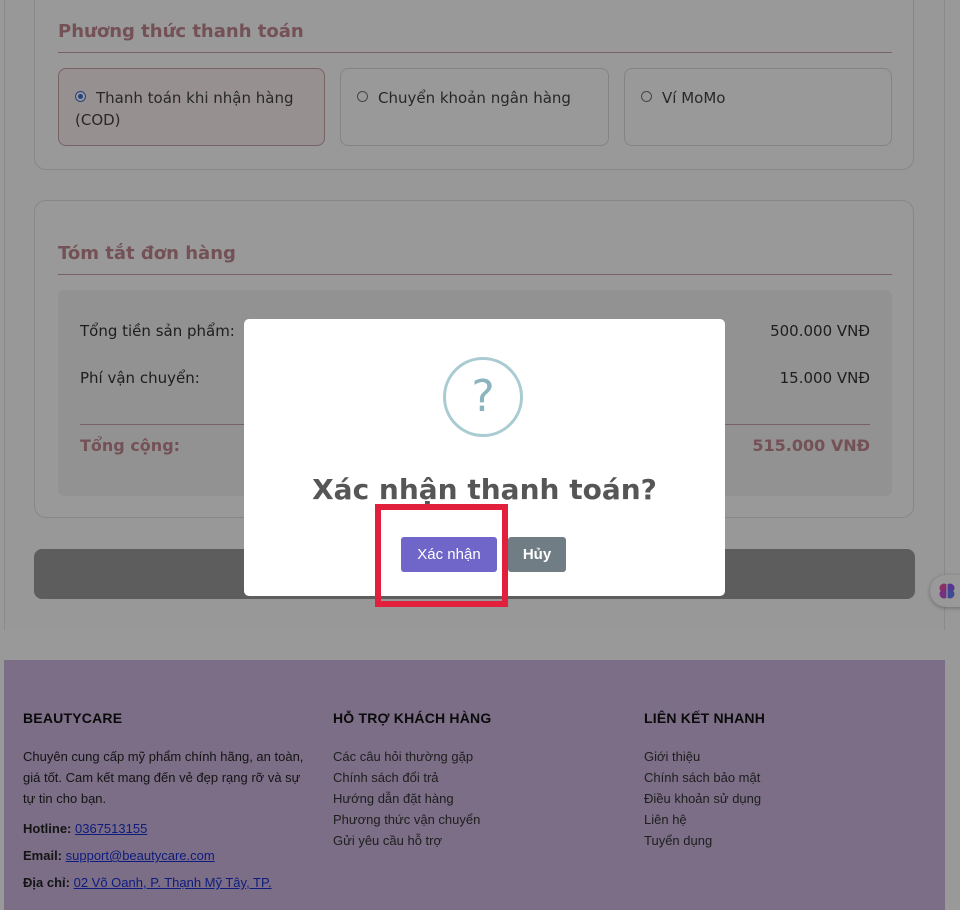 This screenshot has height=910, width=960. Describe the element at coordinates (484, 489) in the screenshot. I see `dialog-title: Xác nhận thanh toán?` at that location.